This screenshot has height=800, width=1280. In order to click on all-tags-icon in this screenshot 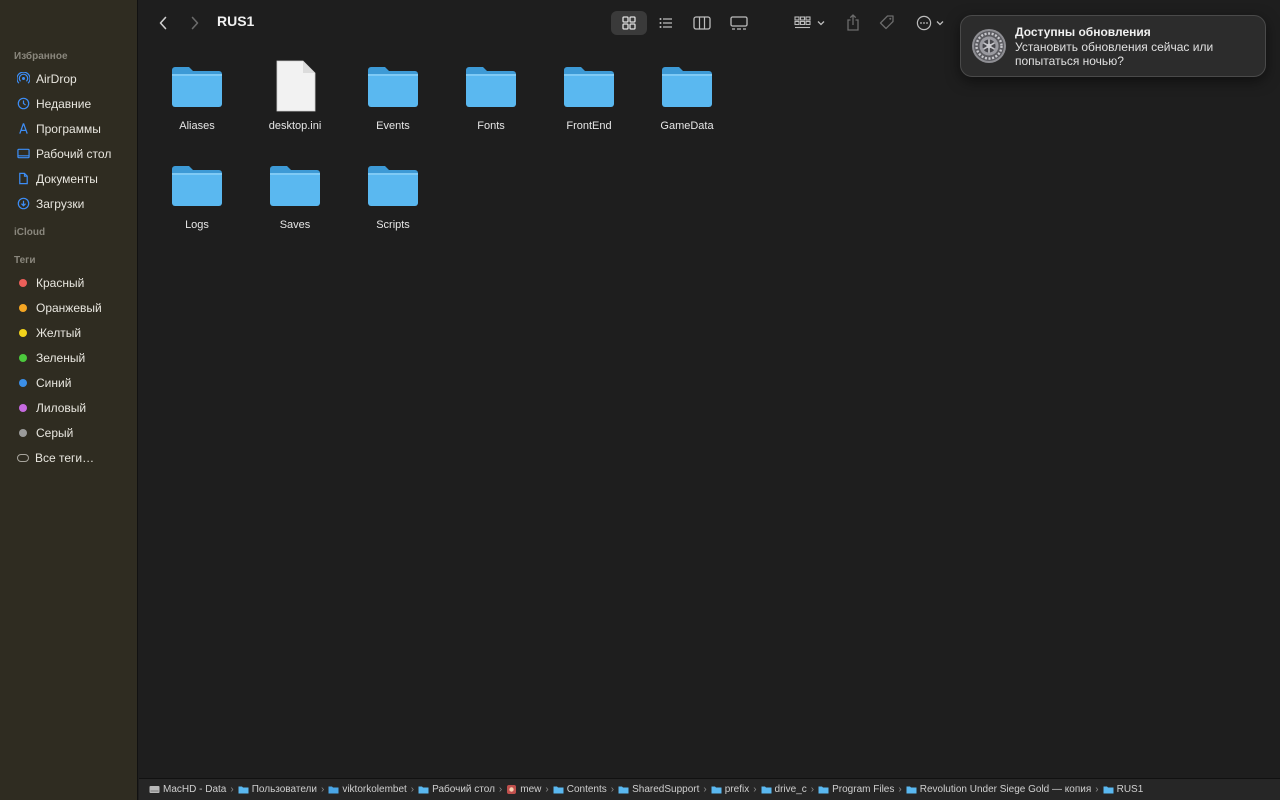, I will do `click(23, 457)`.